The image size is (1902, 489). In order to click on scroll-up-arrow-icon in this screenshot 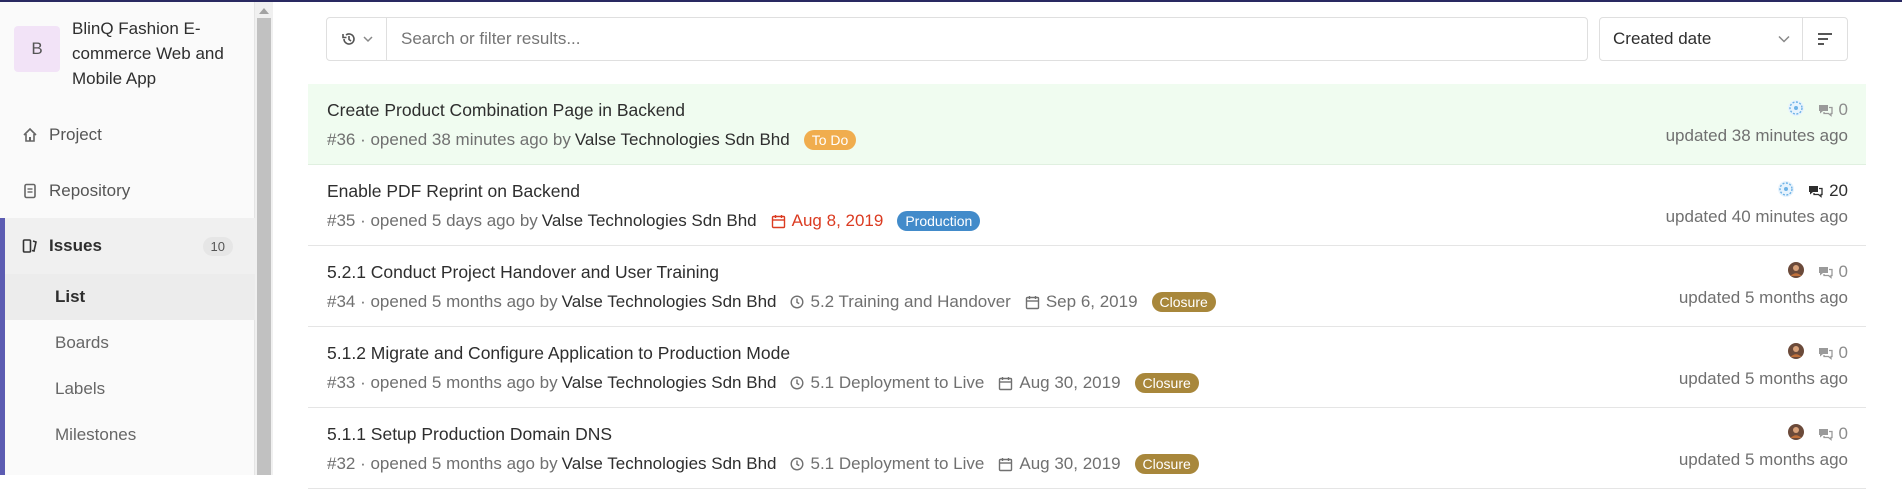, I will do `click(264, 11)`.